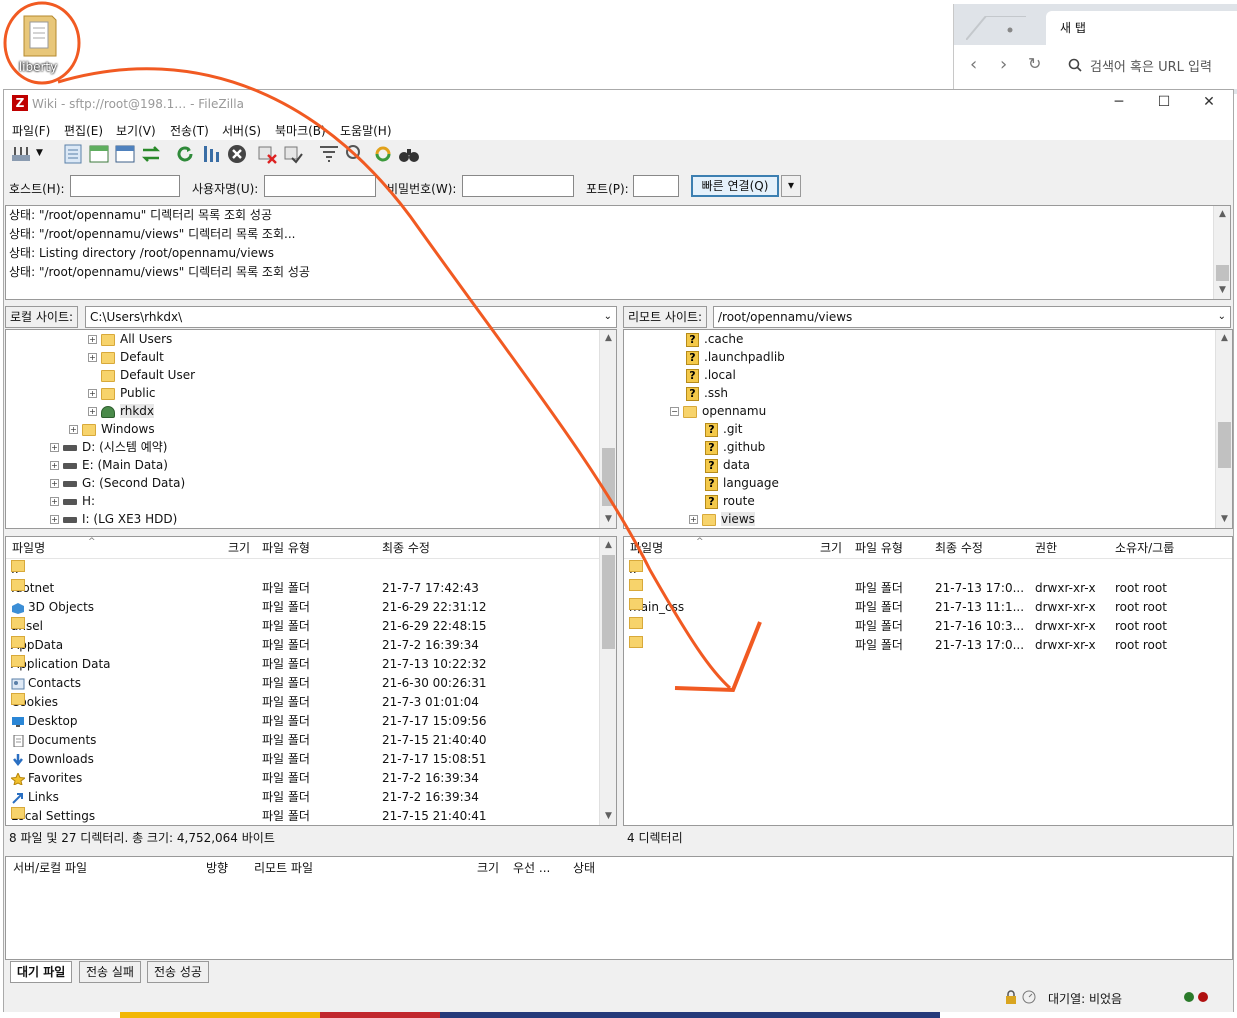  What do you see at coordinates (141, 375) in the screenshot?
I see `tree-item: Default User` at bounding box center [141, 375].